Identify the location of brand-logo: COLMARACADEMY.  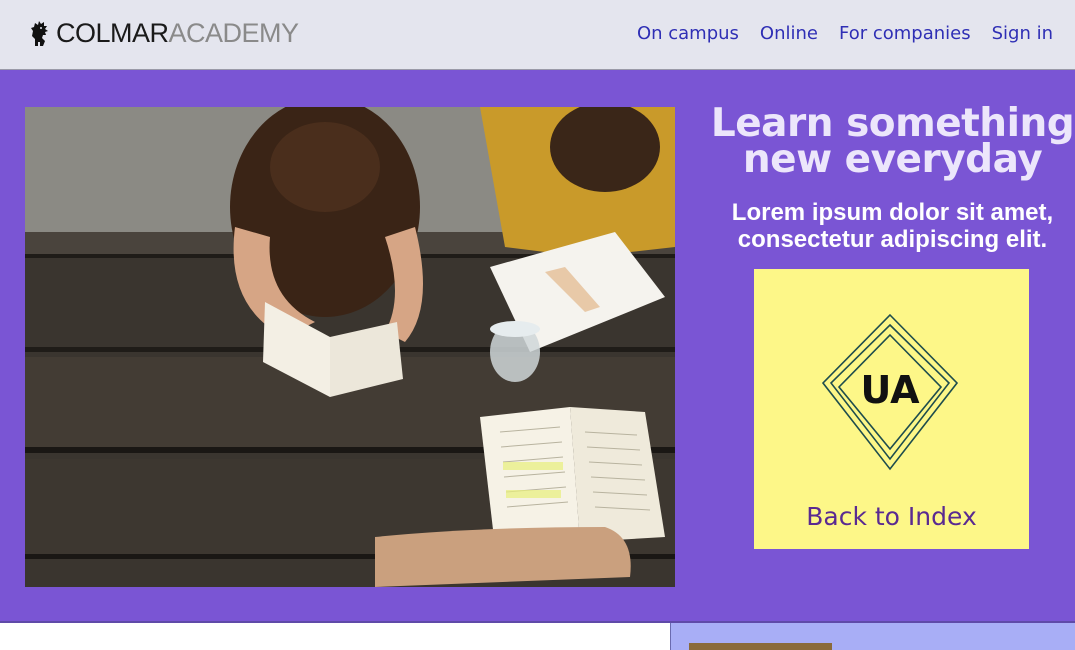
(164, 33).